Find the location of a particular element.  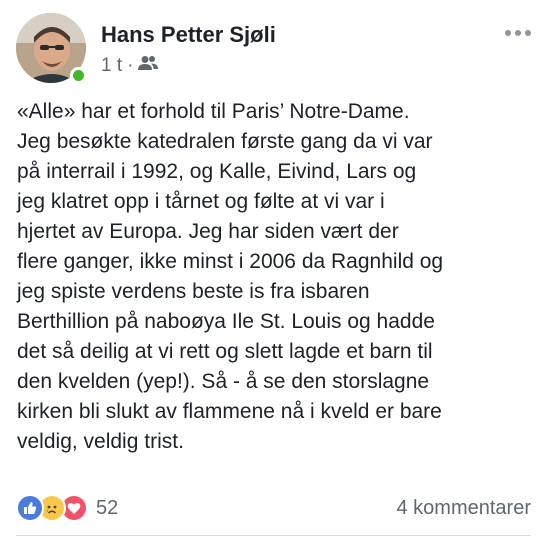

friends-icon is located at coordinates (148, 66).